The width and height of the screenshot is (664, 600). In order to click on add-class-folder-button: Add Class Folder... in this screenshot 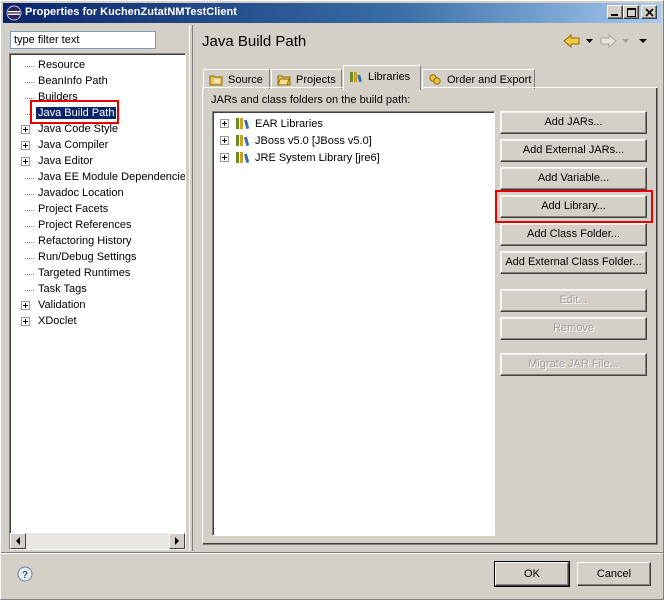, I will do `click(573, 234)`.